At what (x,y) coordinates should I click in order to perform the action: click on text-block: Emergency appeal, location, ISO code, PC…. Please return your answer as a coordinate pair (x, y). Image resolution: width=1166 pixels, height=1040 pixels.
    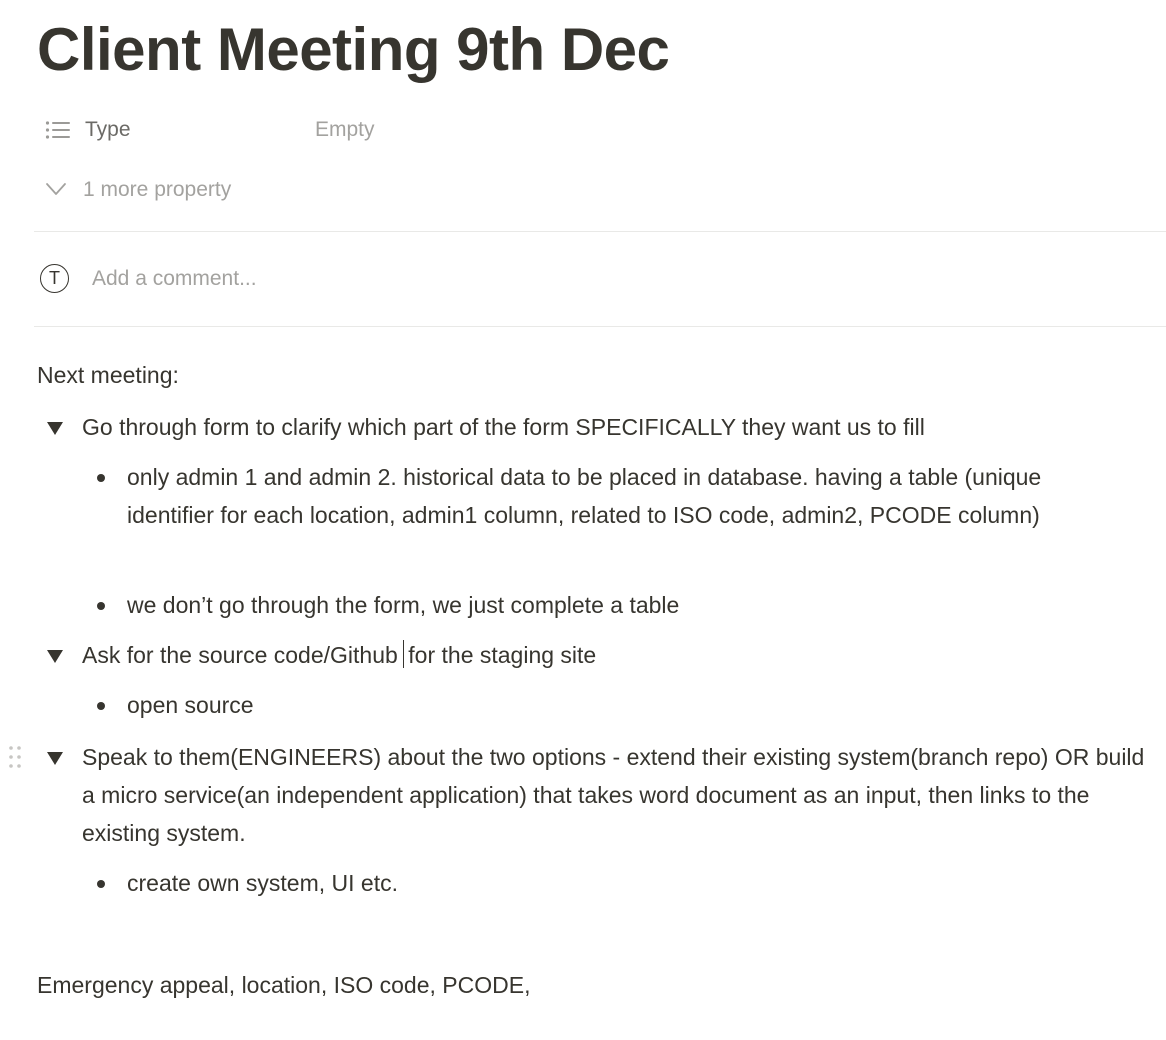
    Looking at the image, I should click on (283, 985).